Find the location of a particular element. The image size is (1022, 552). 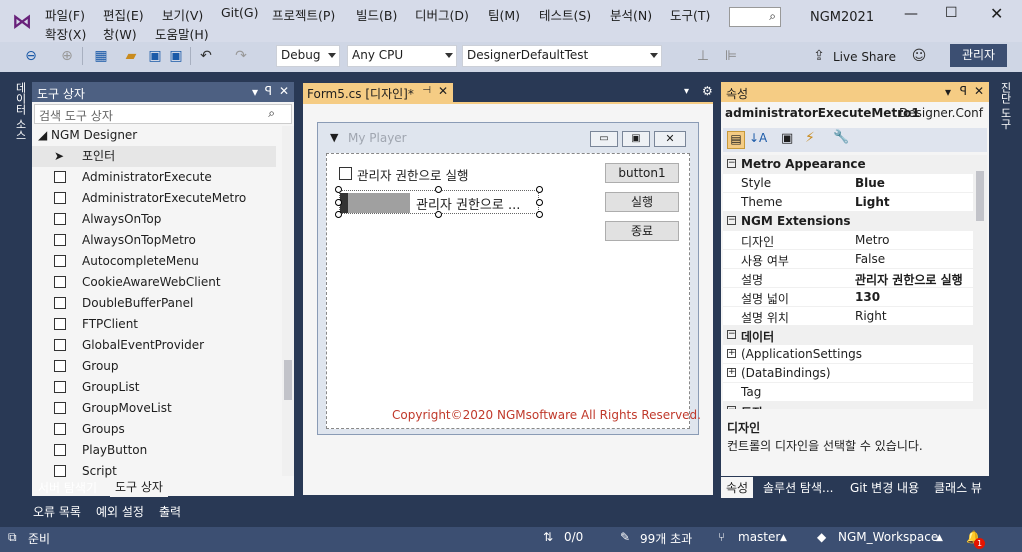

property-pages-icon: 🔧 is located at coordinates (841, 137).